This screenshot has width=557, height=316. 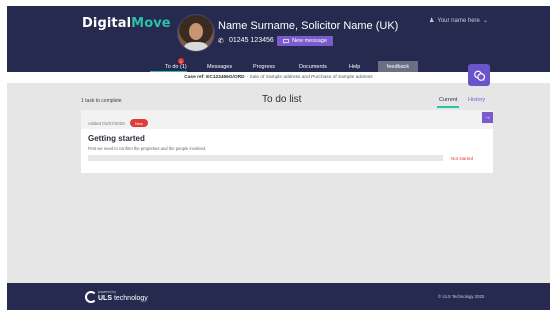 I want to click on solicitor-name: Name Surname, Solicitor Name (UK), so click(x=308, y=26).